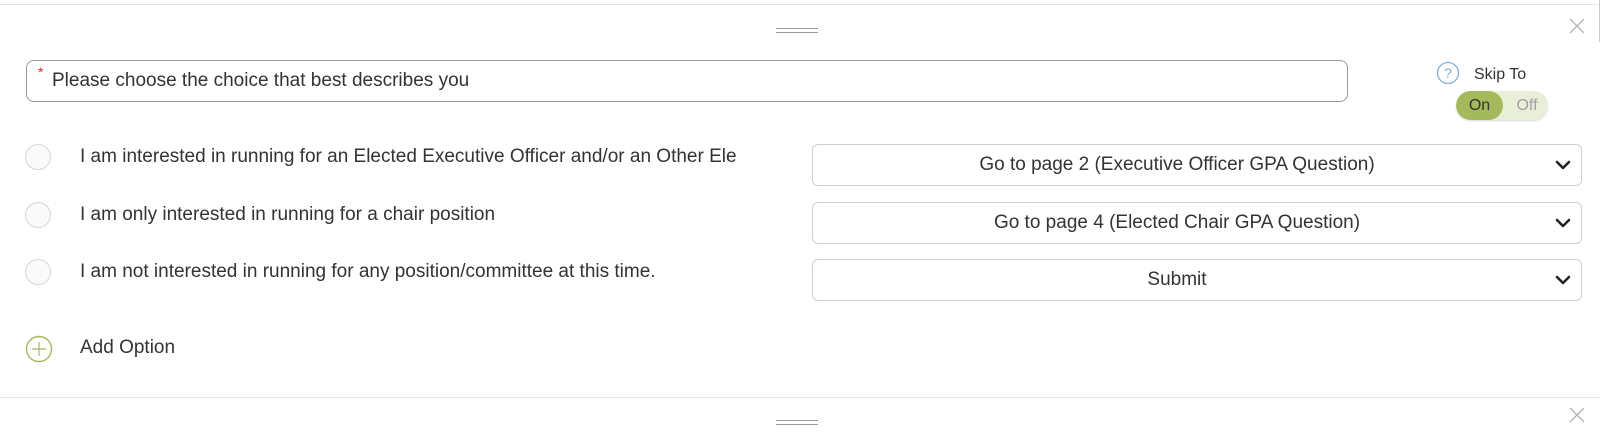  Describe the element at coordinates (1527, 105) in the screenshot. I see `toggle-off-label: Off` at that location.